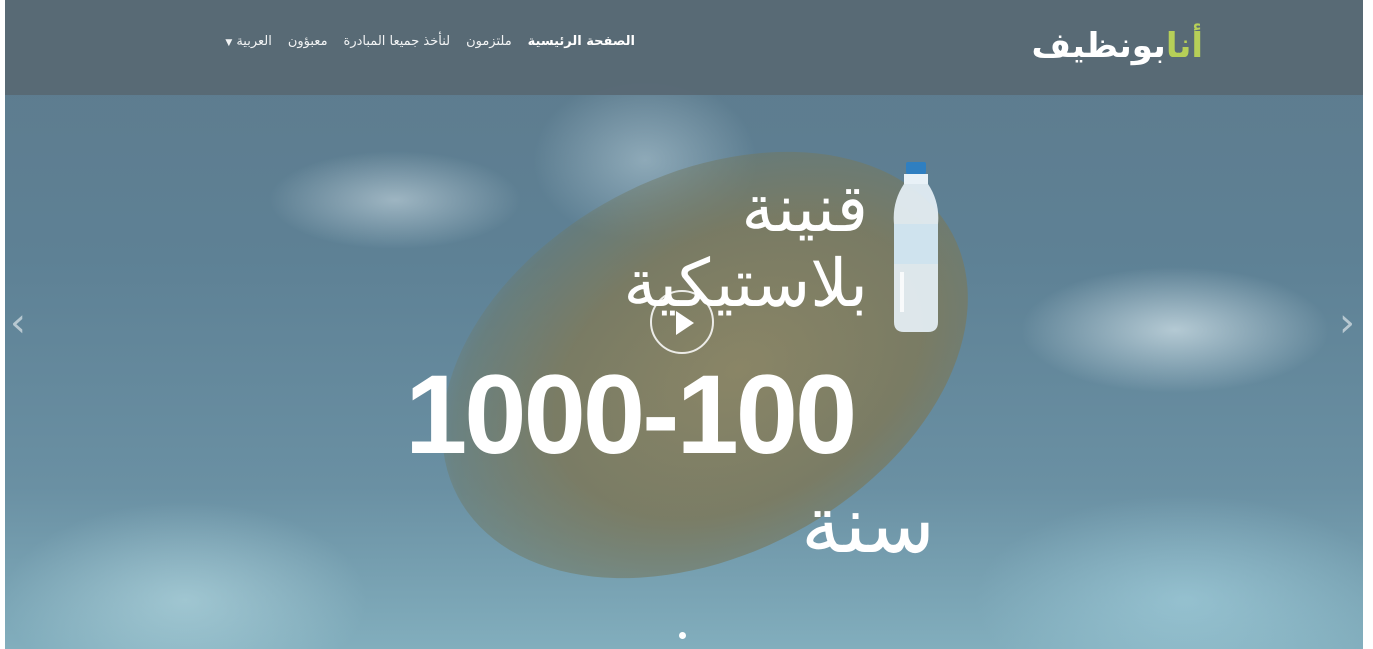 This screenshot has width=1373, height=649. I want to click on play-icon, so click(682, 322).